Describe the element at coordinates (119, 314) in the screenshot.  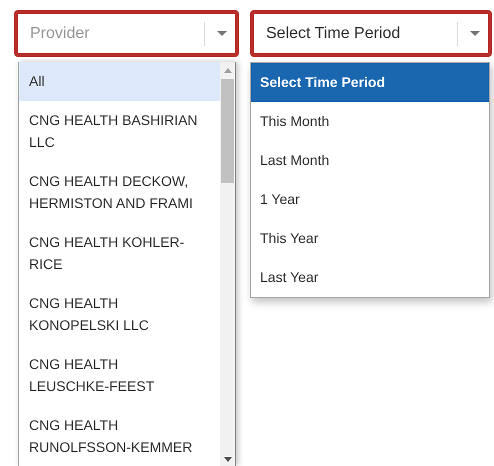
I see `provider-option: CNG HEALTH KONOPELSKI LLC` at that location.